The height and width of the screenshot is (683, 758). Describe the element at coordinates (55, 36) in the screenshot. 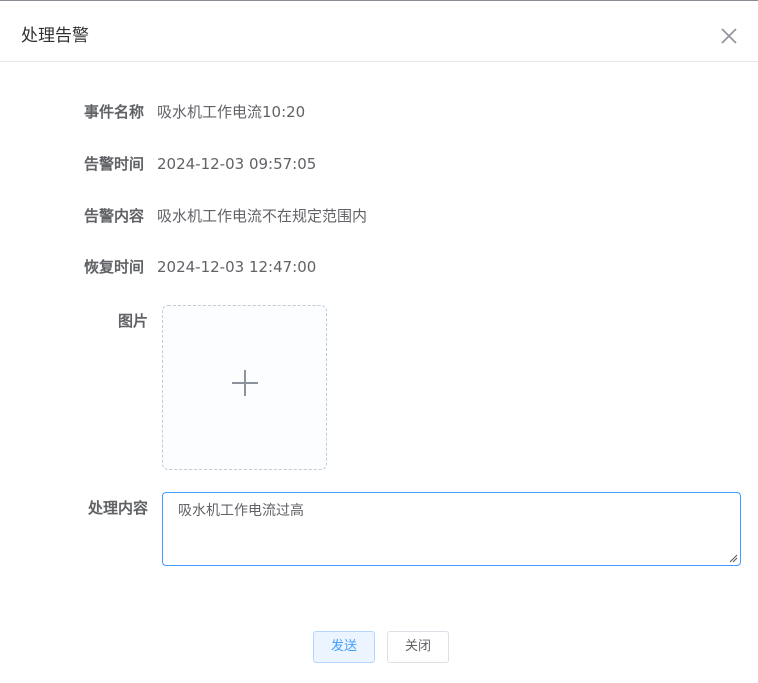

I see `dialog-title: 处理告警` at that location.